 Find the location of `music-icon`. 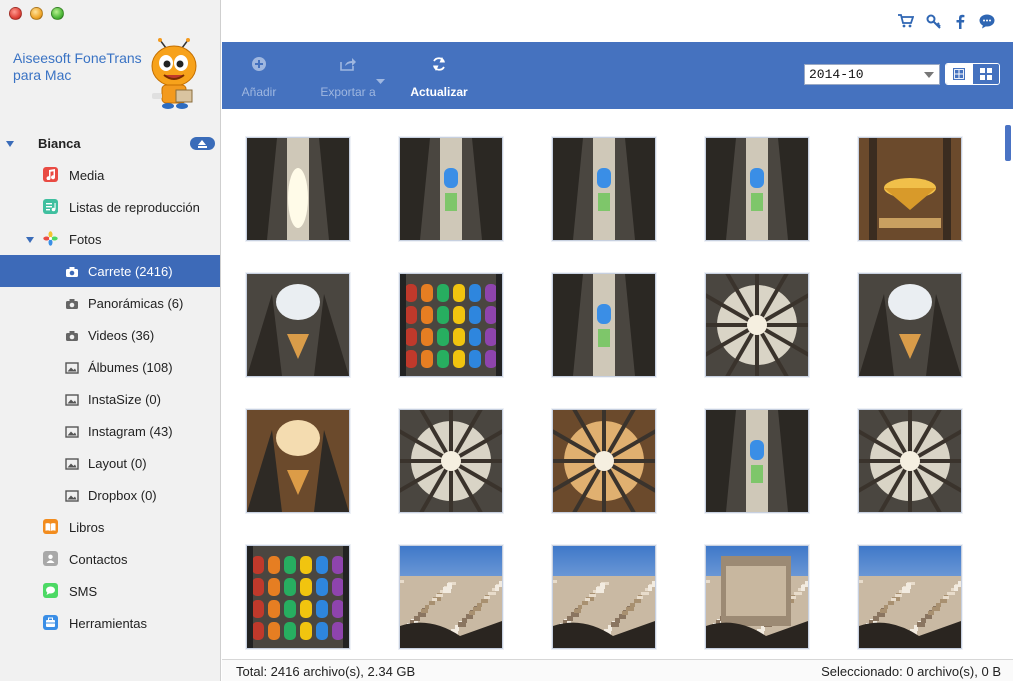

music-icon is located at coordinates (50, 174).